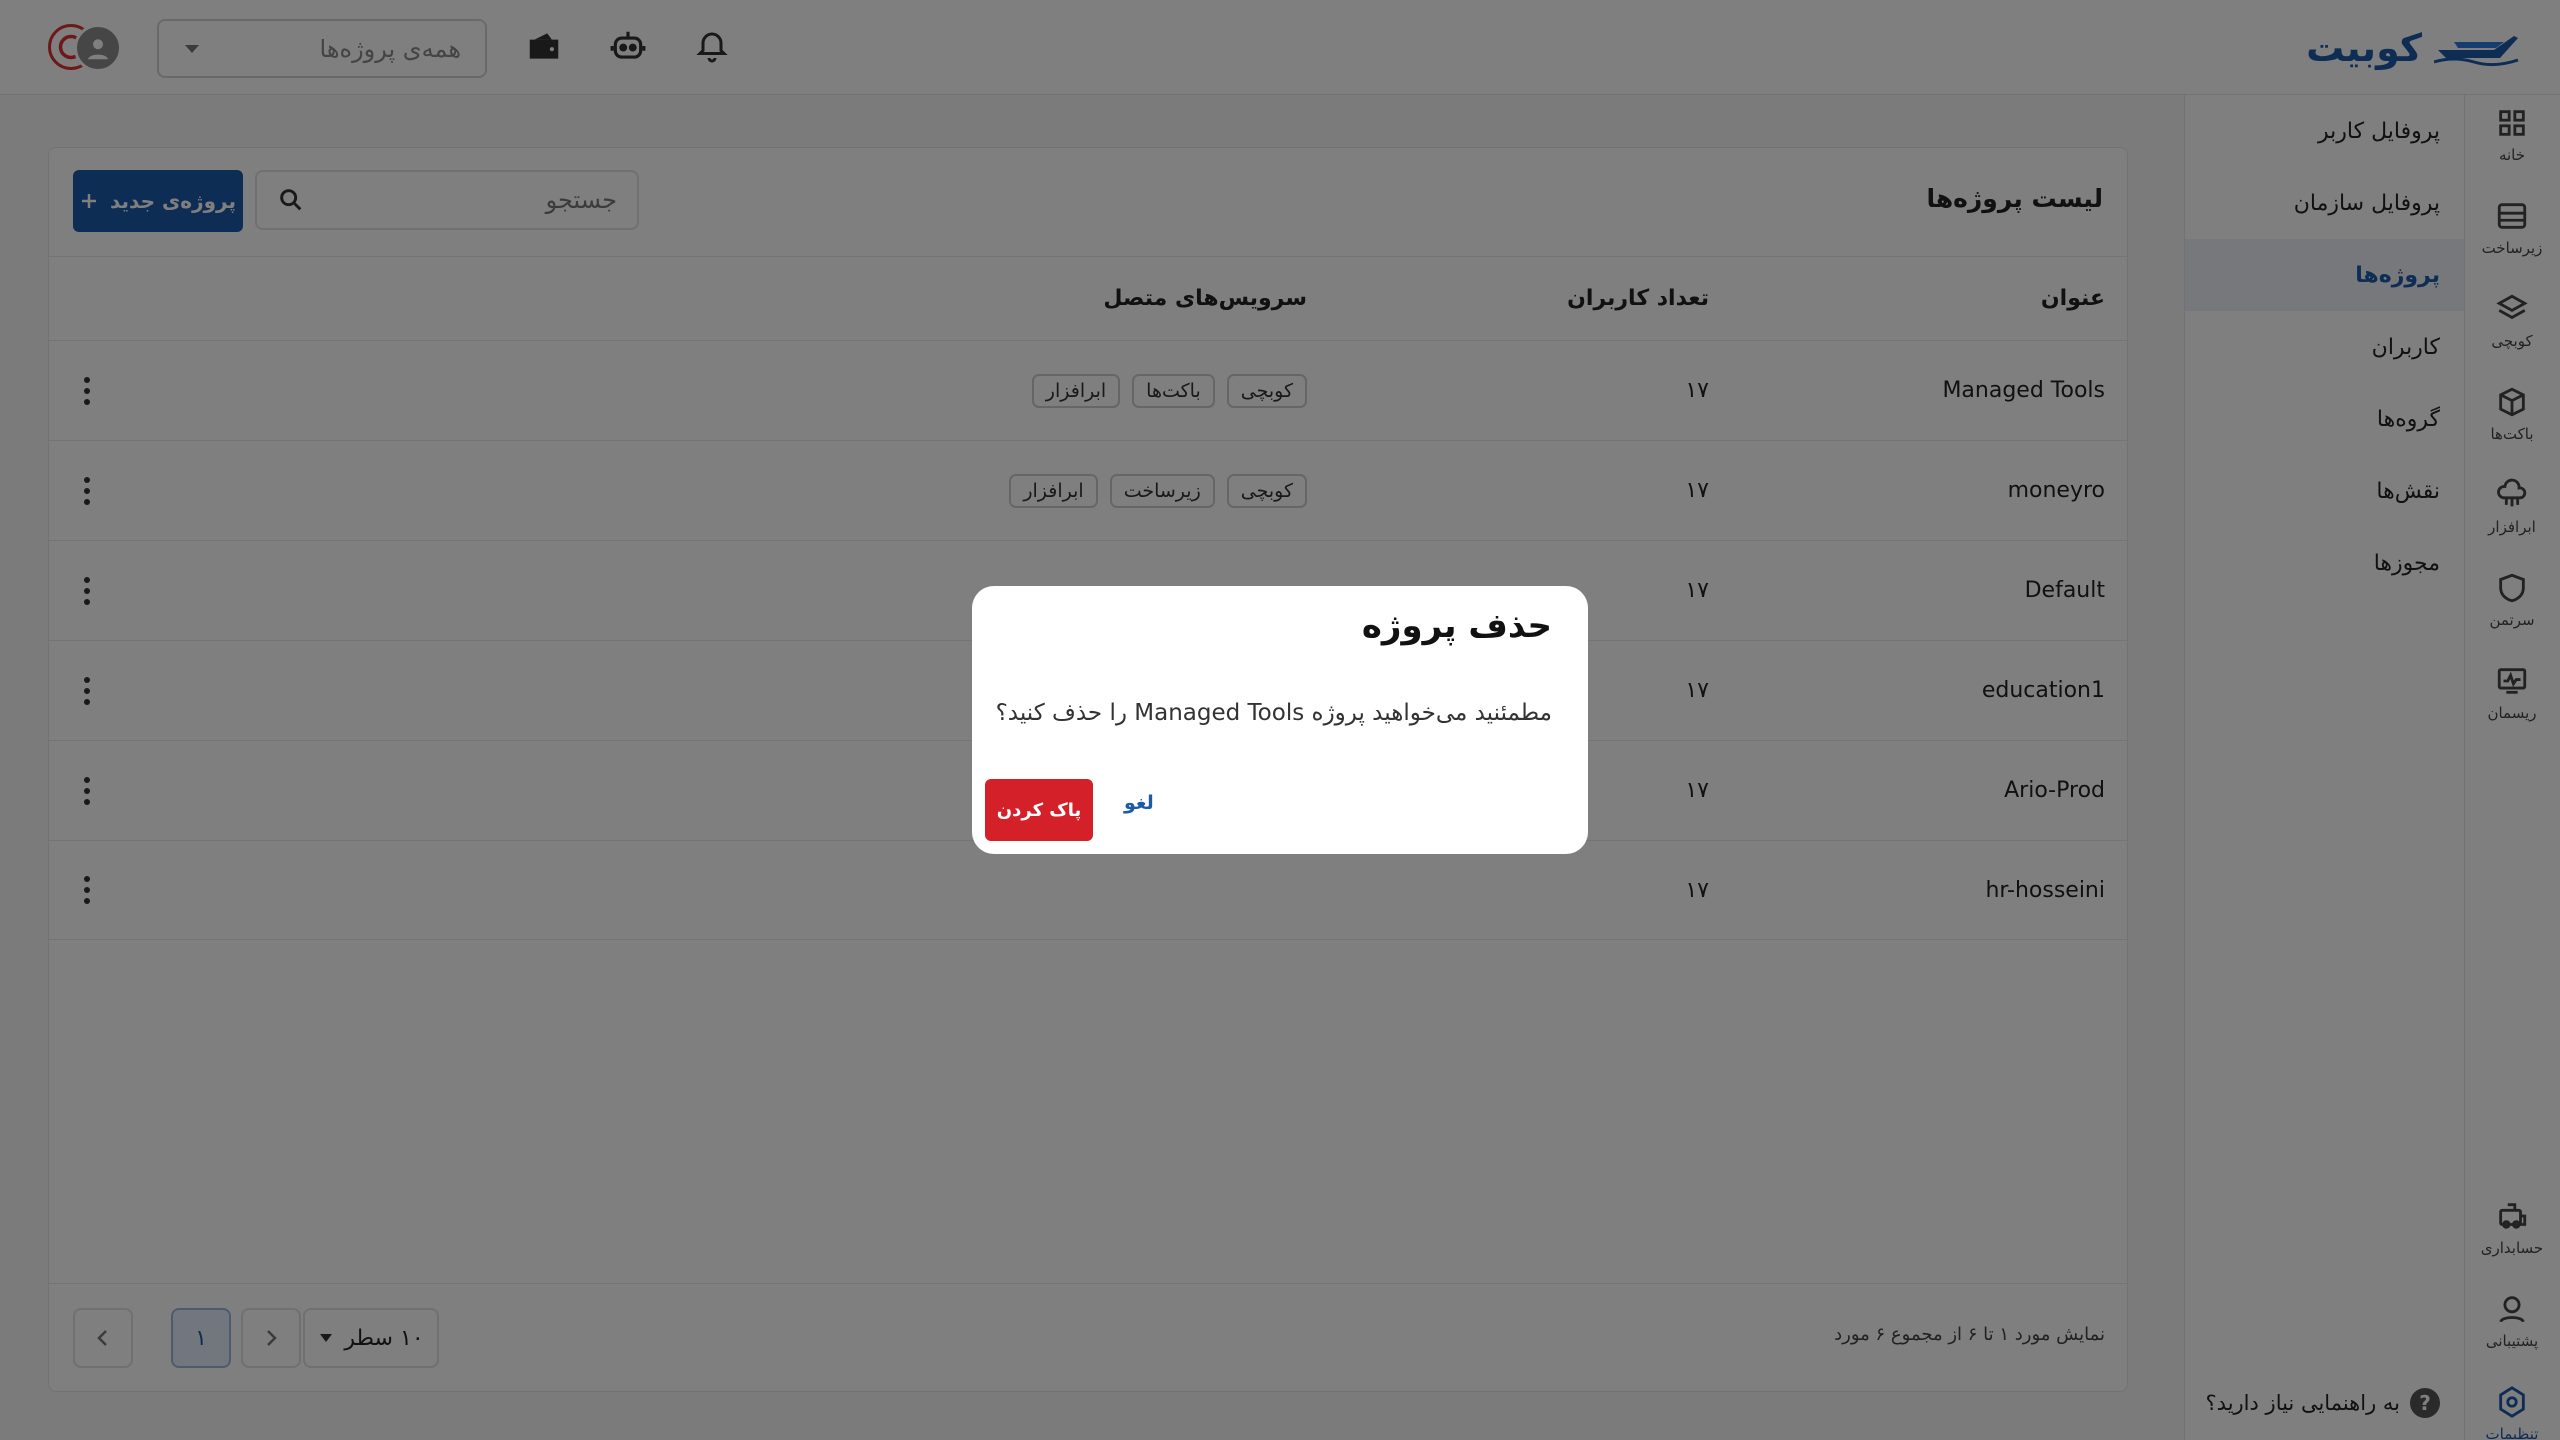 Image resolution: width=2560 pixels, height=1440 pixels. I want to click on dialog-title: حذف پروژه, so click(1456, 626).